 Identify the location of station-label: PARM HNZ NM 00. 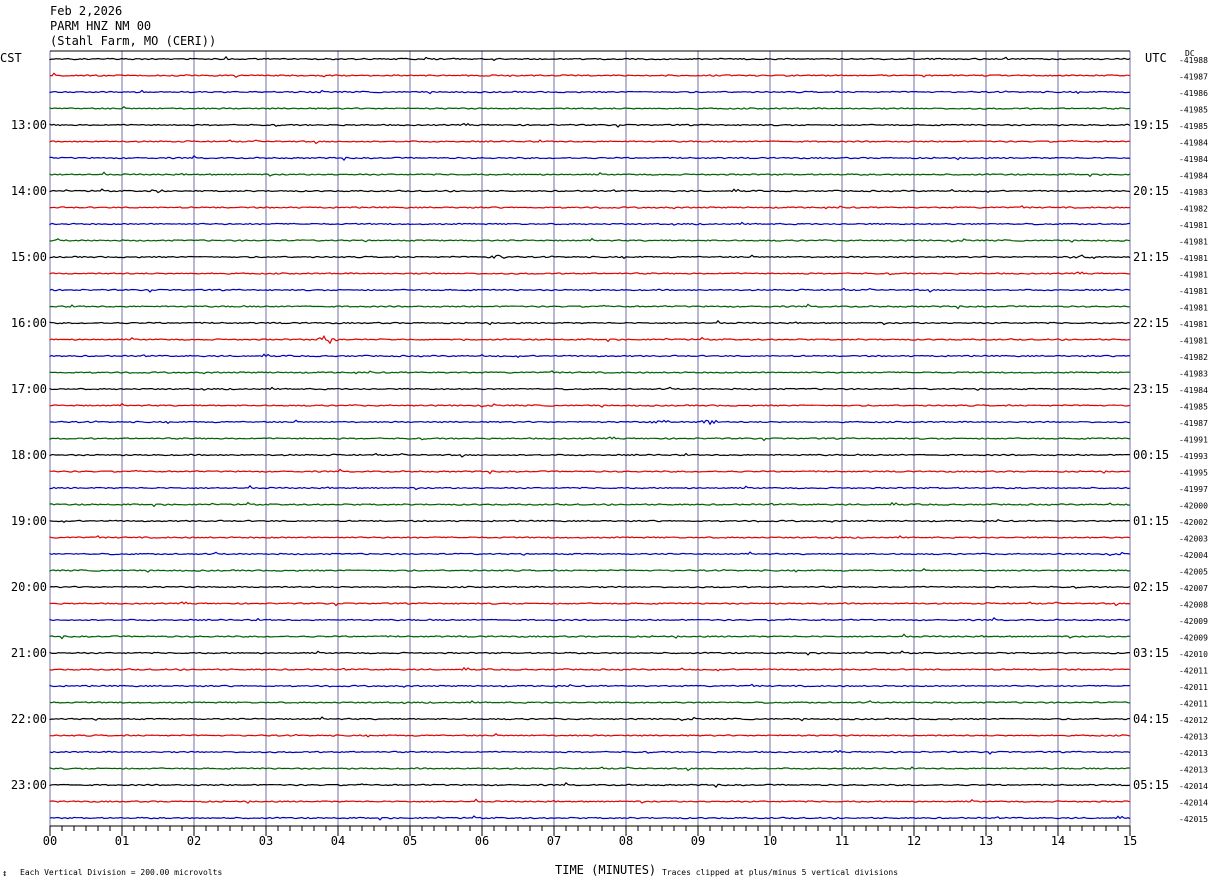
(101, 26).